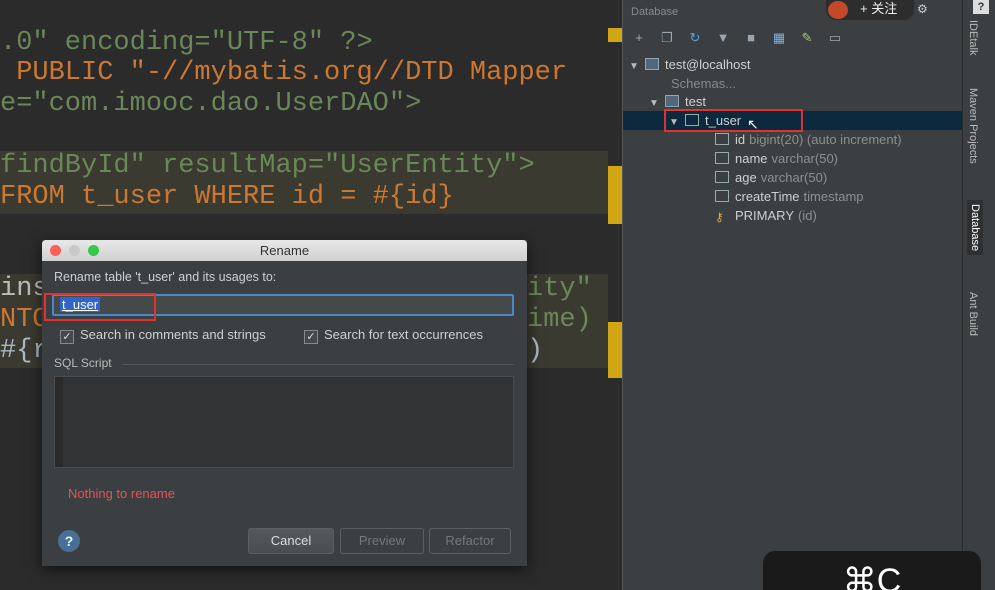  I want to click on tree-column: age varchar(50), so click(771, 177).